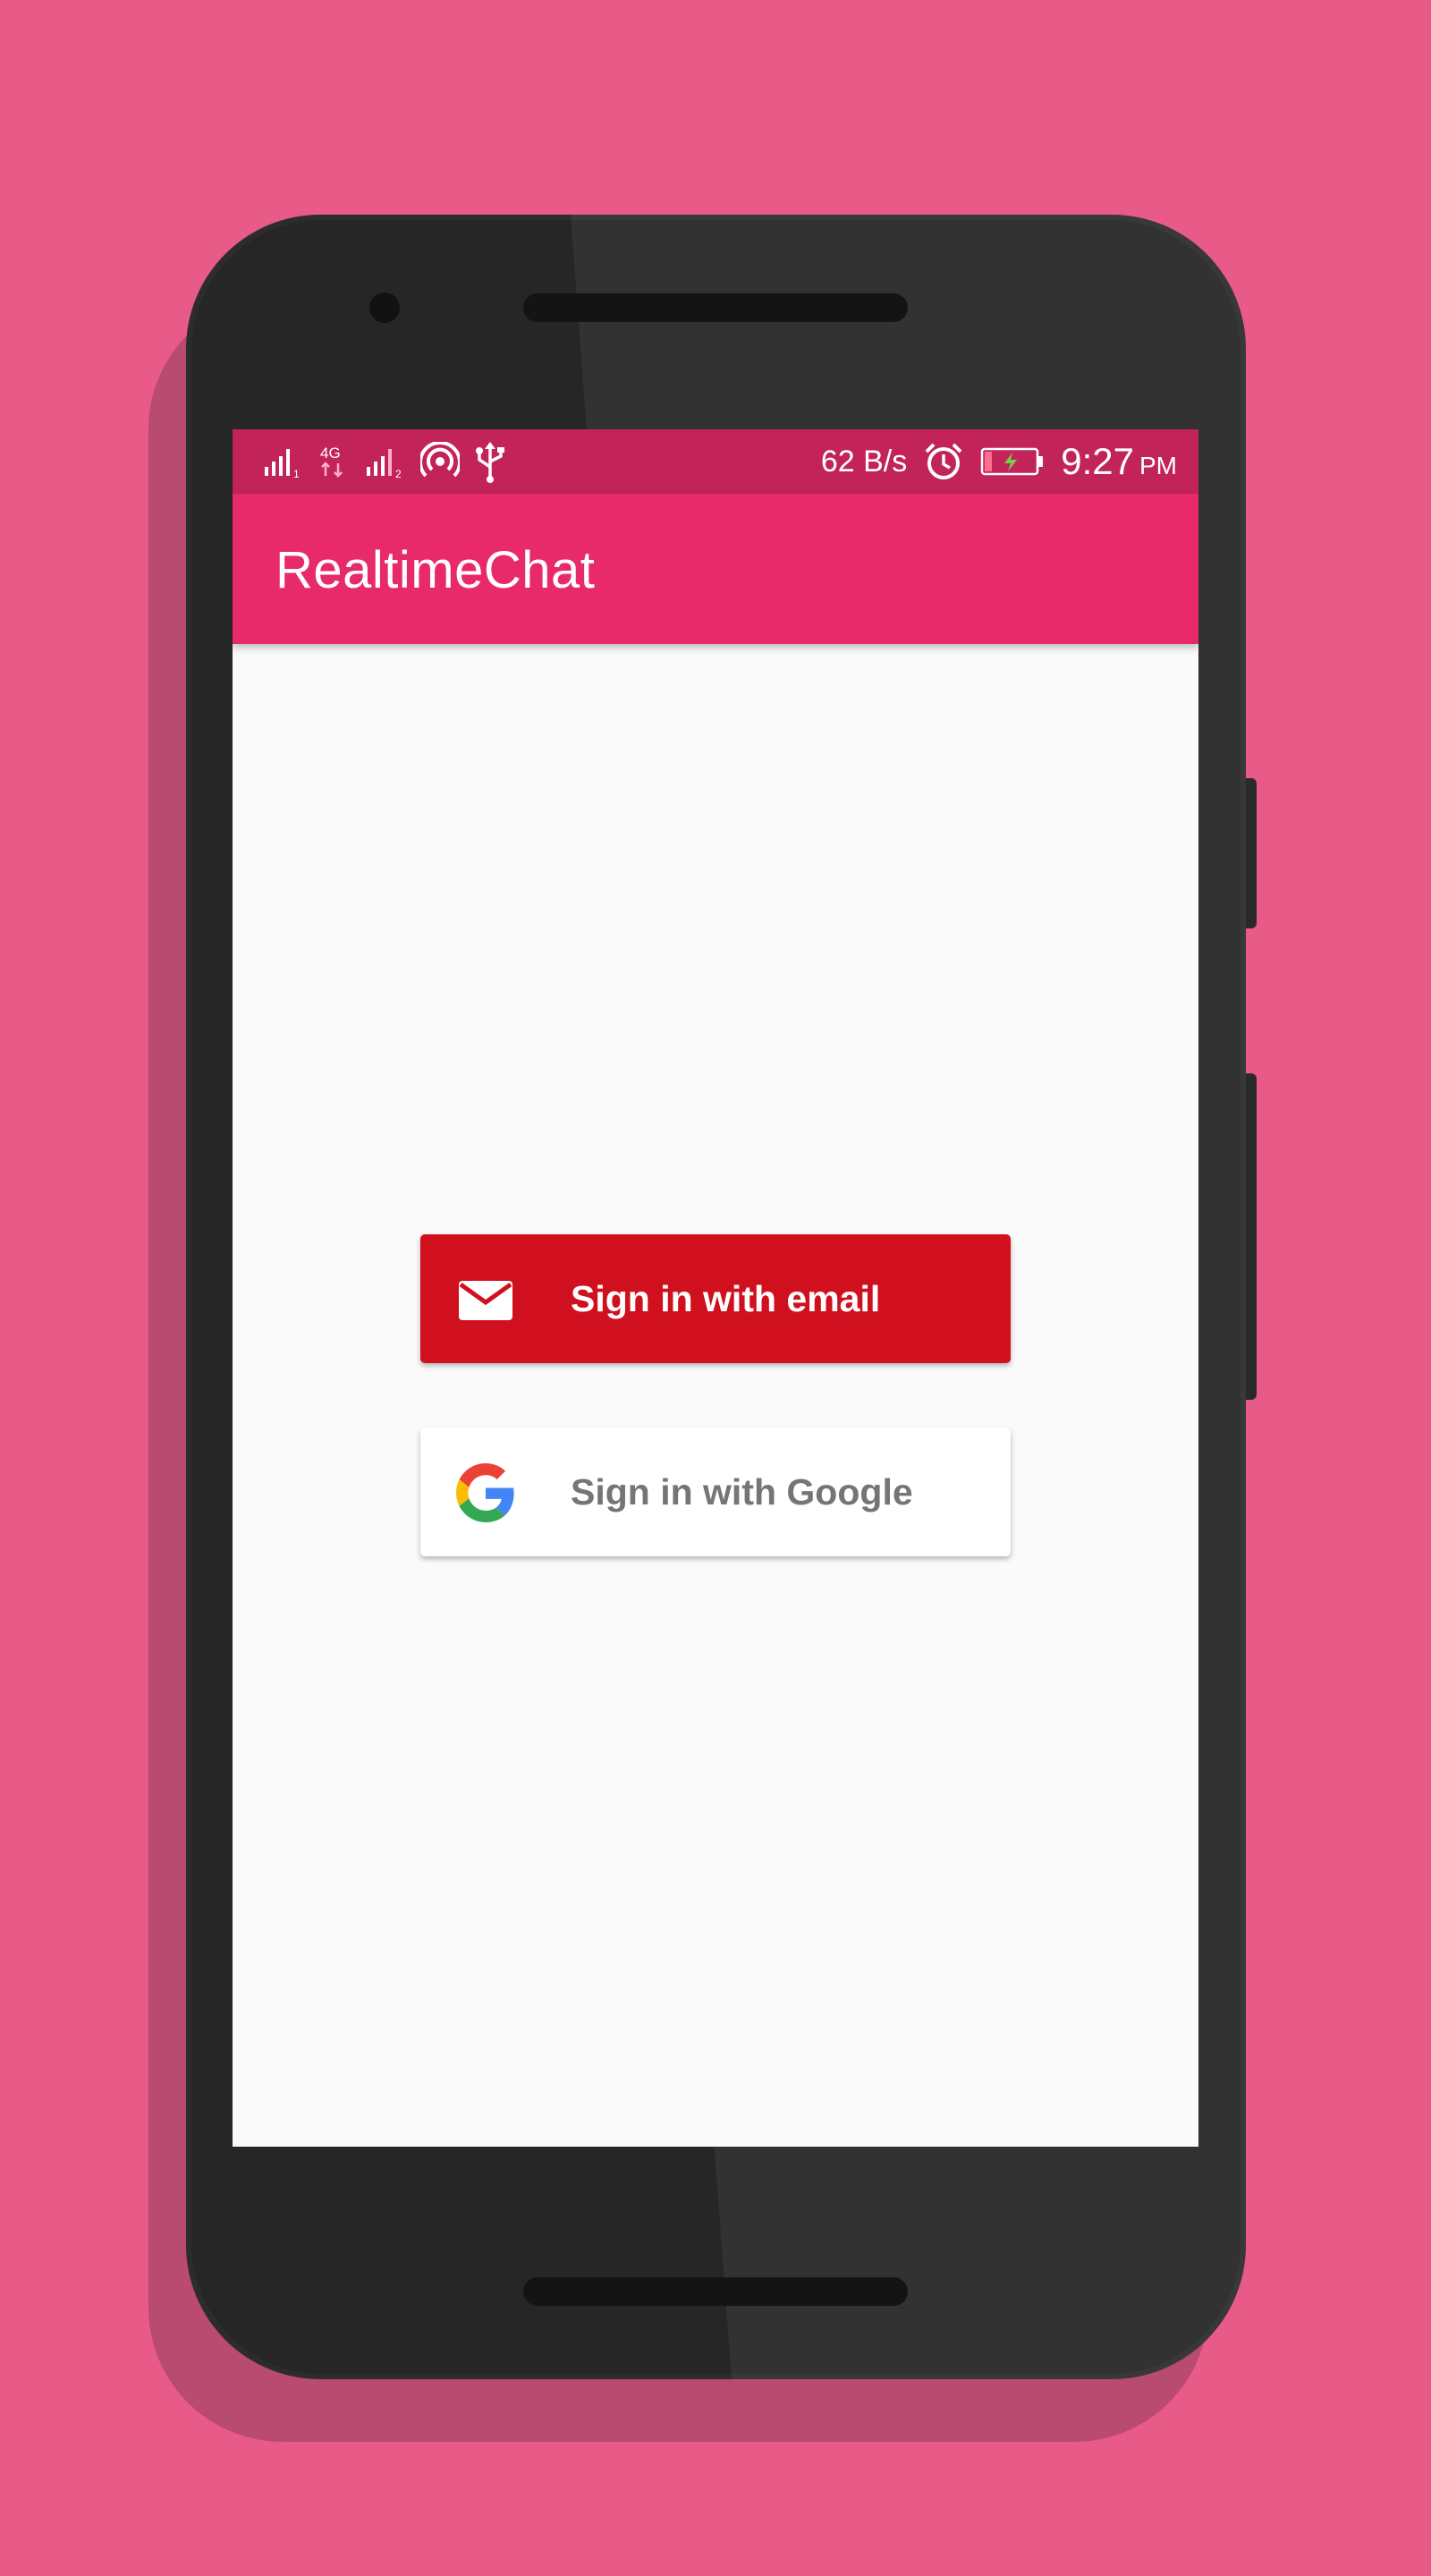 The image size is (1431, 2576). What do you see at coordinates (485, 1492) in the screenshot?
I see `google-logo-icon` at bounding box center [485, 1492].